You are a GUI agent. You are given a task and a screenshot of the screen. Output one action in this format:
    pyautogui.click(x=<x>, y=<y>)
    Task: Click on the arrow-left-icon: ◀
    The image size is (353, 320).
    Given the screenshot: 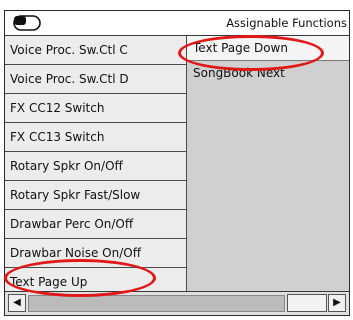 What is the action you would take?
    pyautogui.click(x=17, y=302)
    